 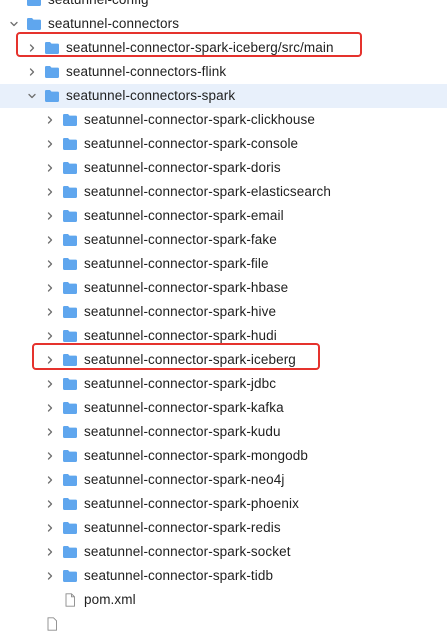 I want to click on tree-row-spark-child: seatunnel-connector-spark-phoenix, so click(x=223, y=504).